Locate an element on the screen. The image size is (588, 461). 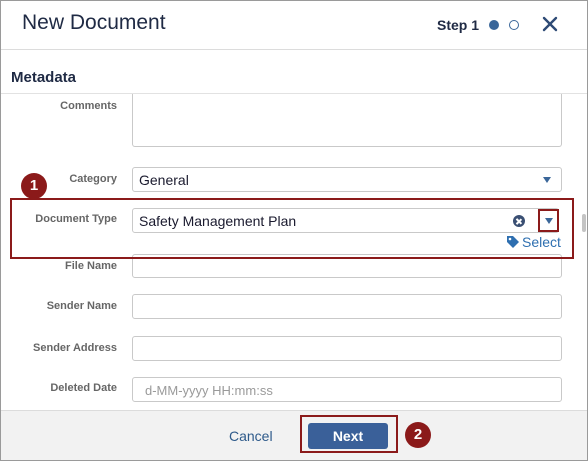
dialog-header: New Document Step 1 is located at coordinates (294, 25).